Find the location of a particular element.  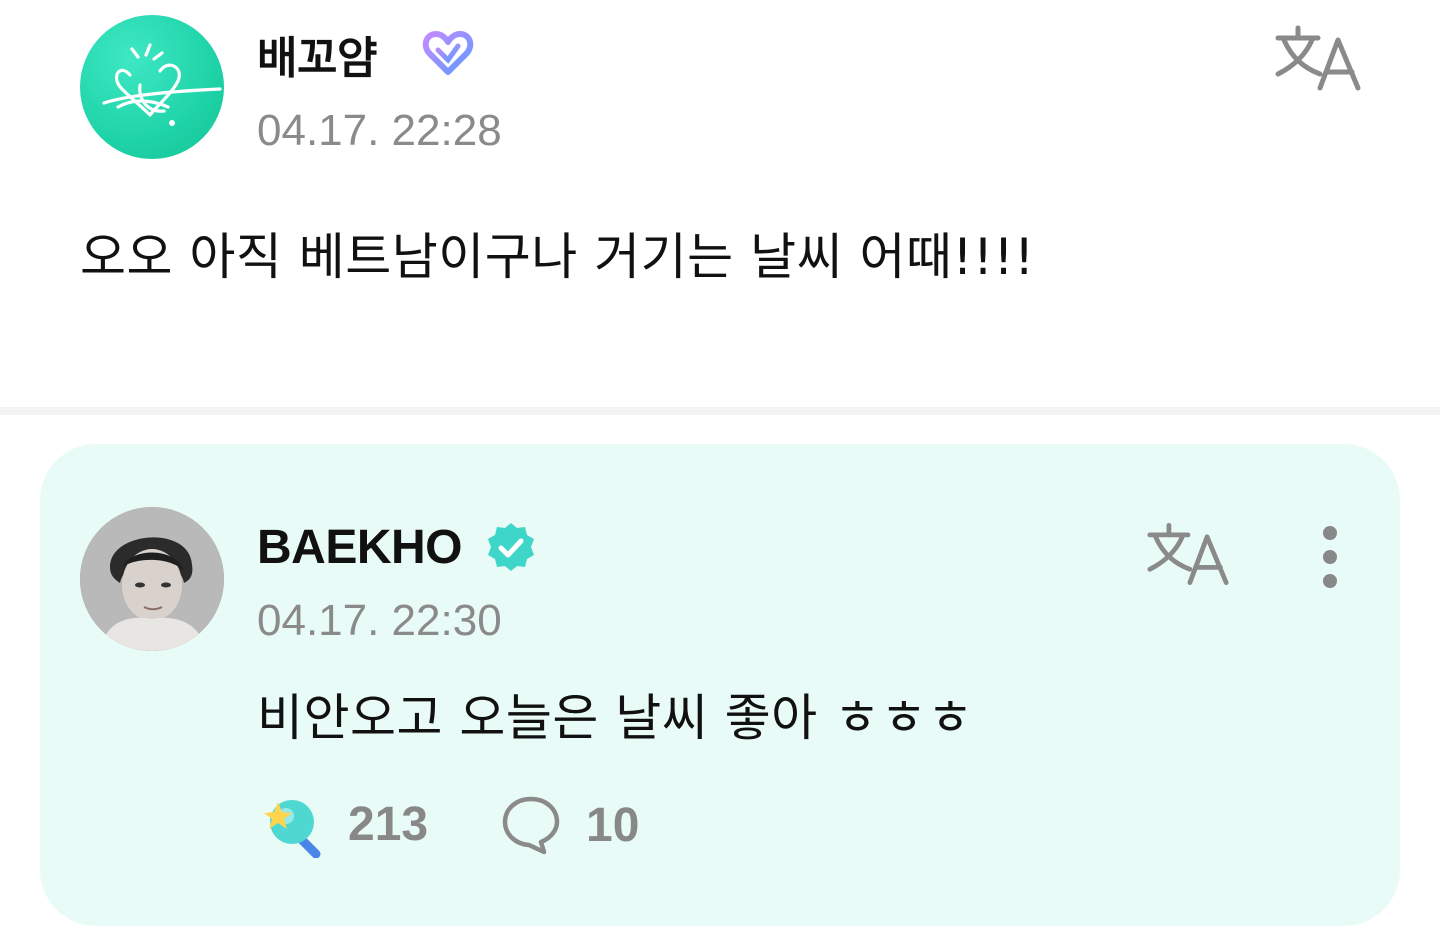

like-lightstick-icon is located at coordinates (292, 829).